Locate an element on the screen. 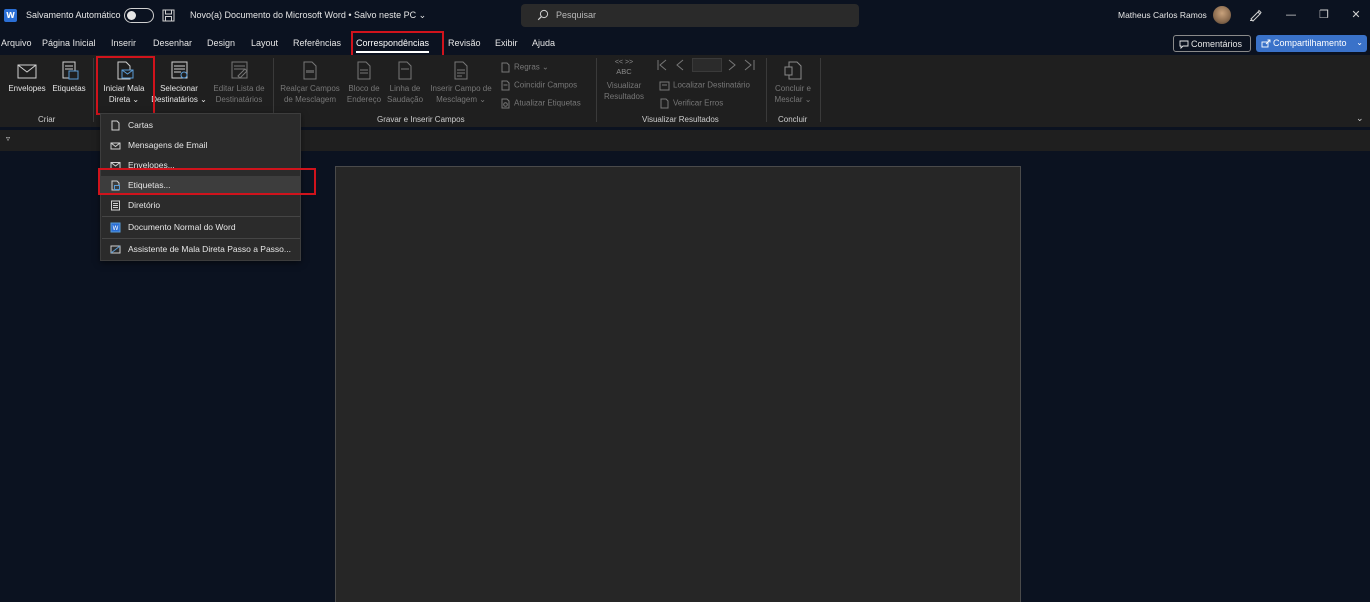  concluir-mesclar-button: Concluir e Mesclar ⌄ is located at coordinates (793, 83).